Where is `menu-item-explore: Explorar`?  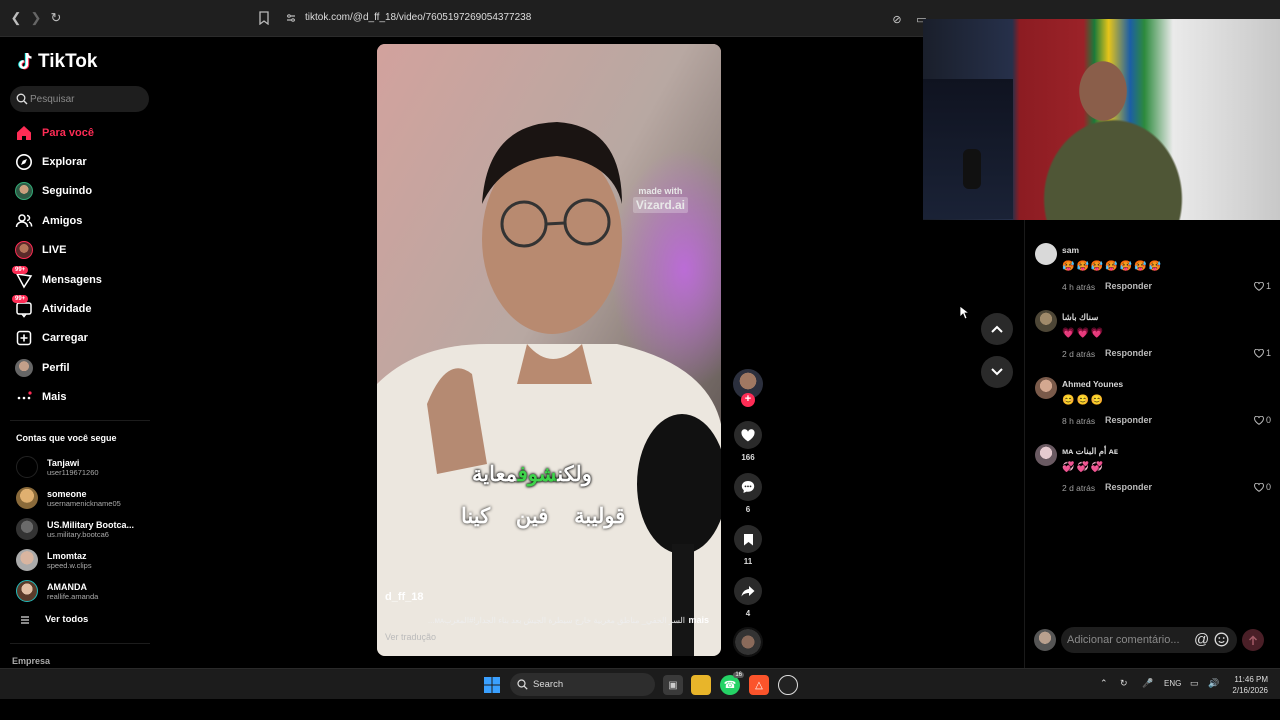
menu-item-explore: Explorar is located at coordinates (84, 162).